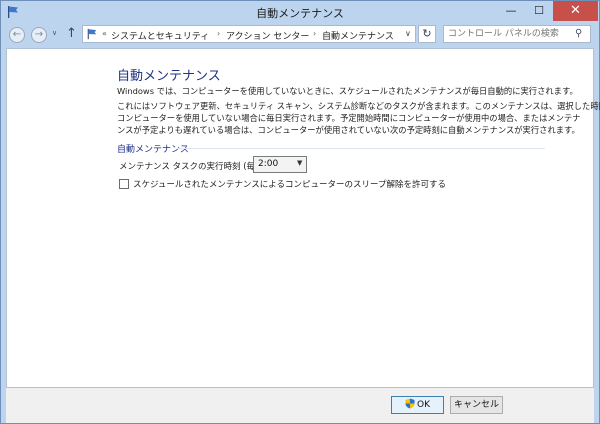  What do you see at coordinates (361, 148) in the screenshot?
I see `section-divider` at bounding box center [361, 148].